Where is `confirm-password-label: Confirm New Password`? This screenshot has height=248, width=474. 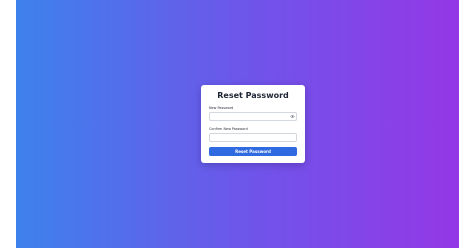
confirm-password-label: Confirm New Password is located at coordinates (228, 129).